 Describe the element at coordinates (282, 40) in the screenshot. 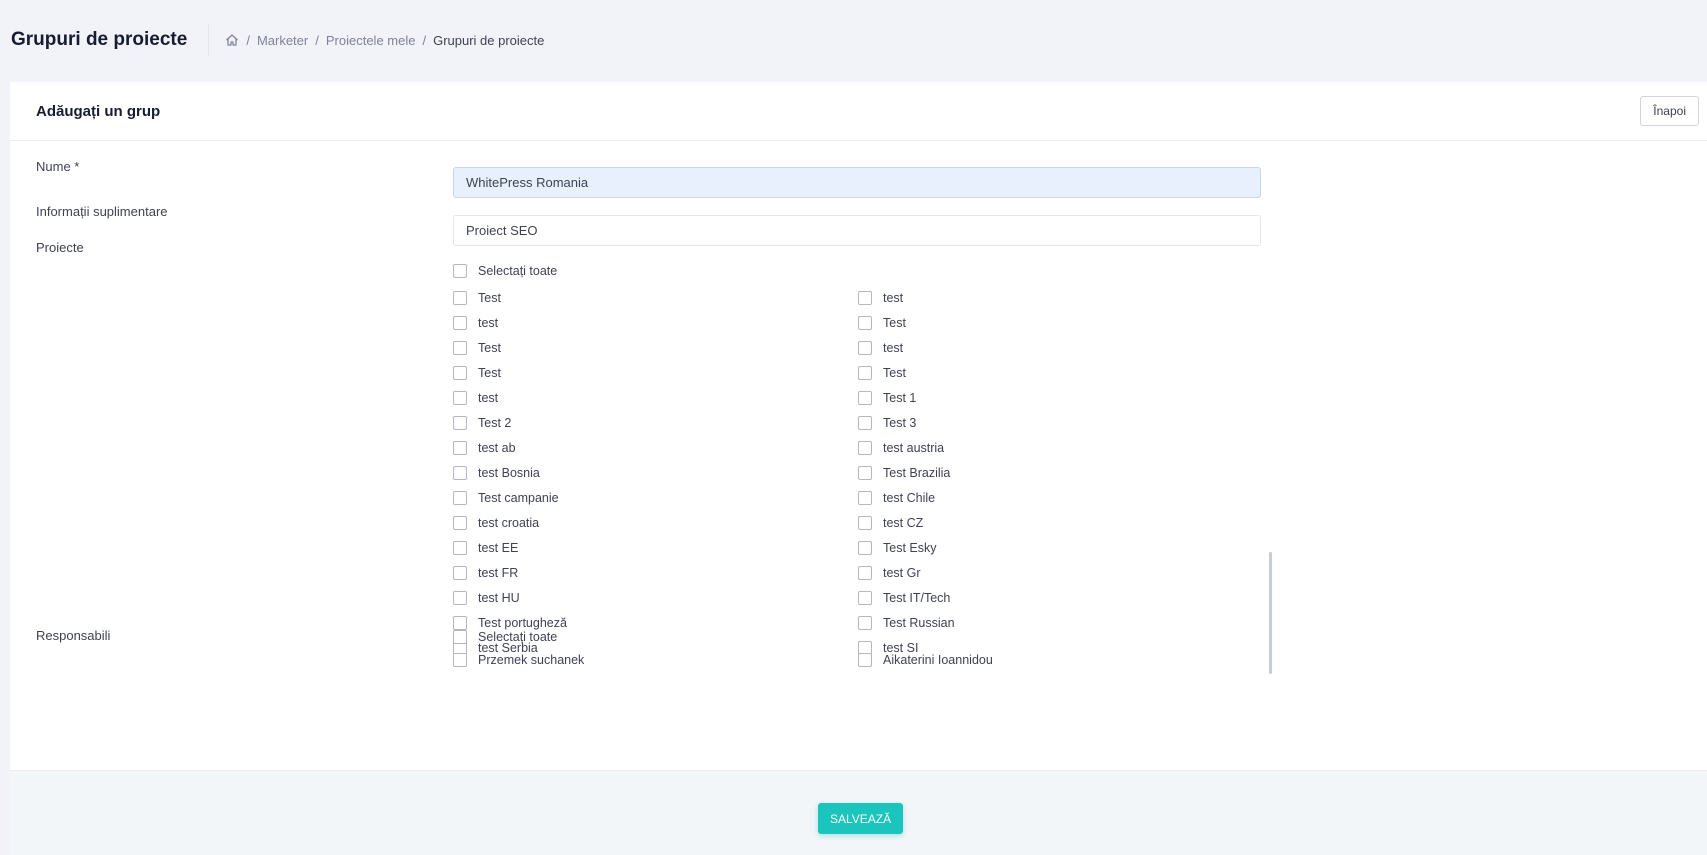

I see `breadcrumb-item-marketer: Marketer` at that location.